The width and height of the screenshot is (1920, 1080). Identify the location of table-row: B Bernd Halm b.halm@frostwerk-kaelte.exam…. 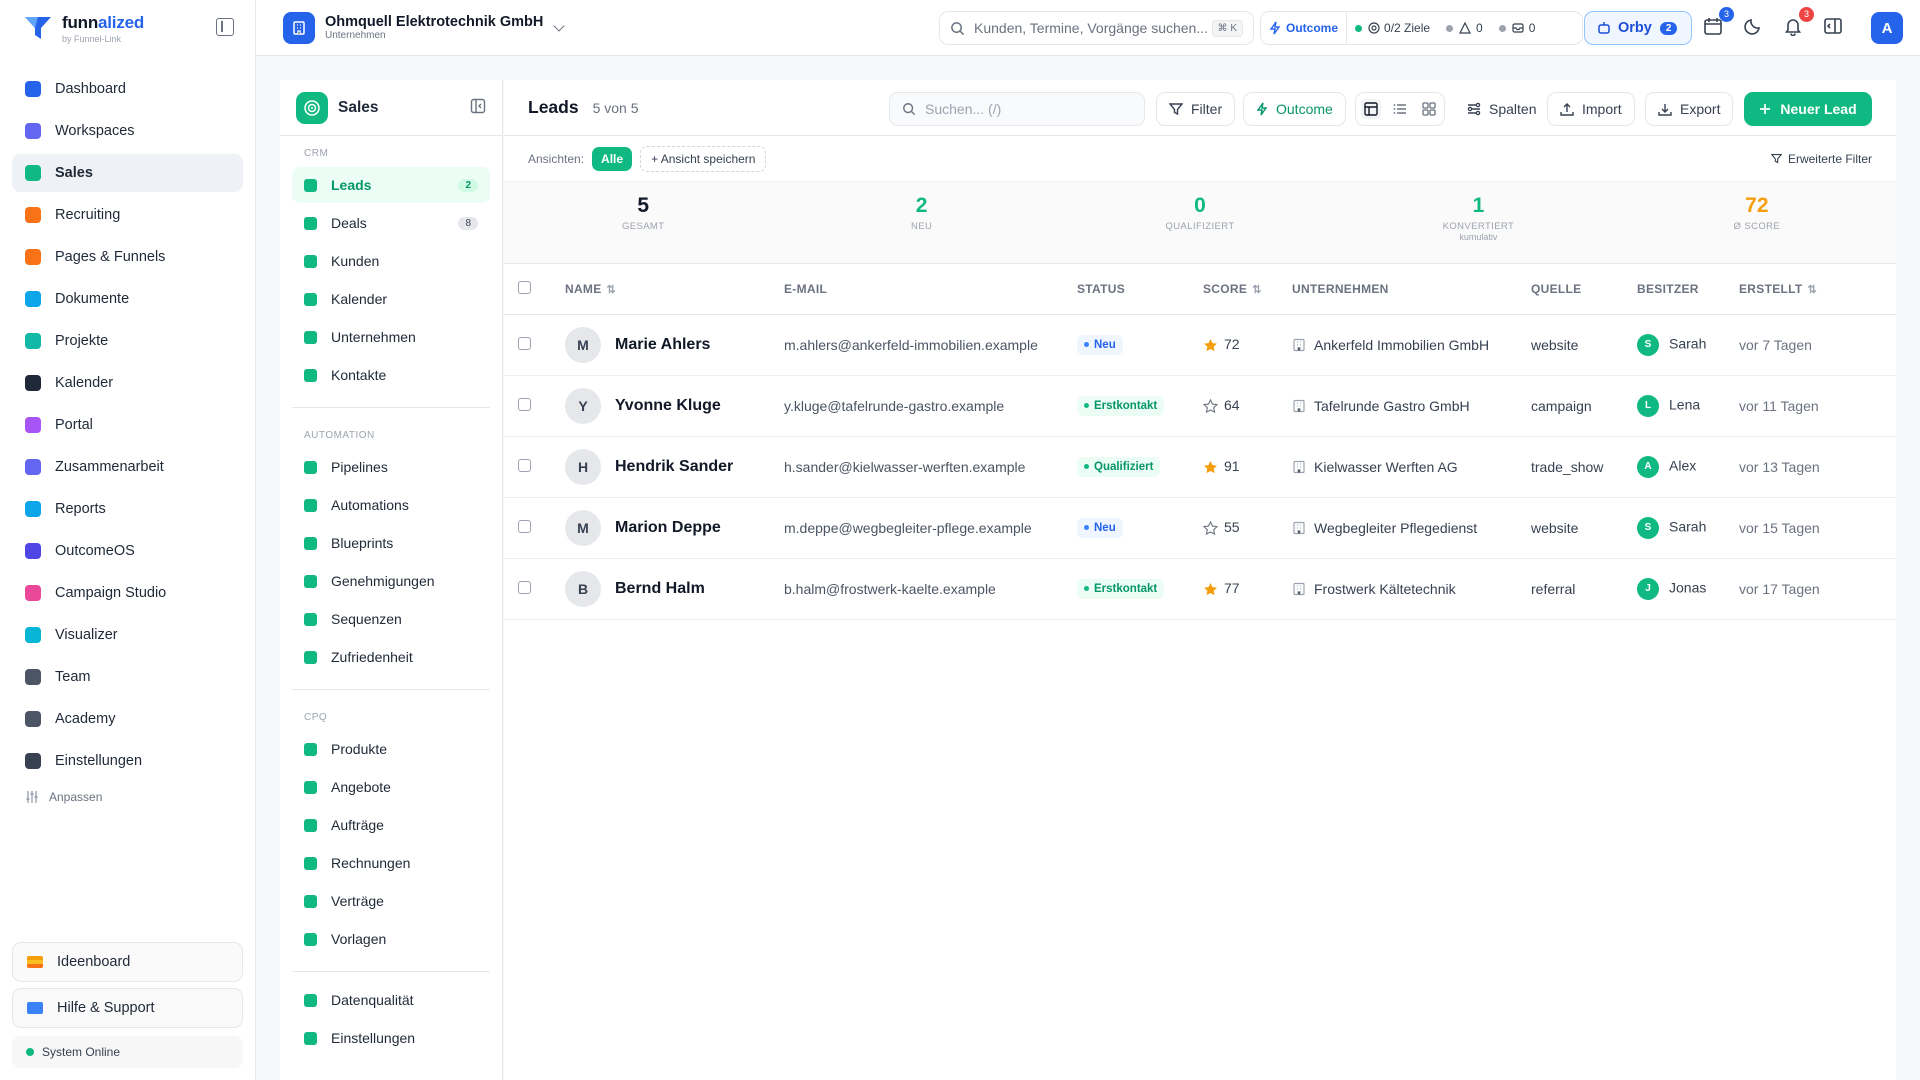
(1200, 589).